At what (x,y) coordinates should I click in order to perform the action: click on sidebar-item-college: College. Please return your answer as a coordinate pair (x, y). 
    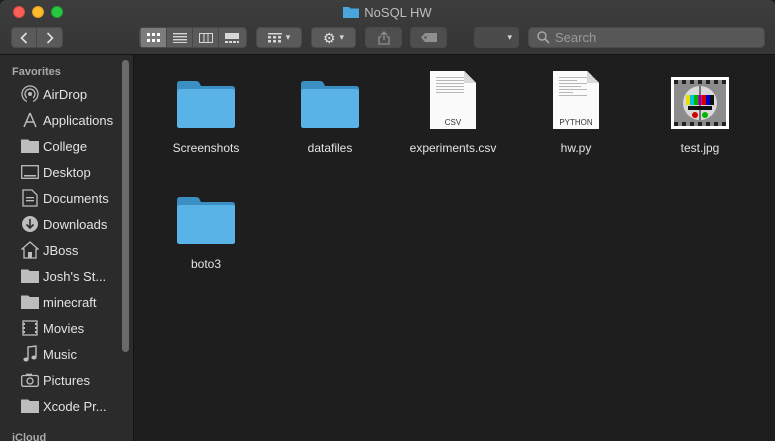
    Looking at the image, I should click on (59, 146).